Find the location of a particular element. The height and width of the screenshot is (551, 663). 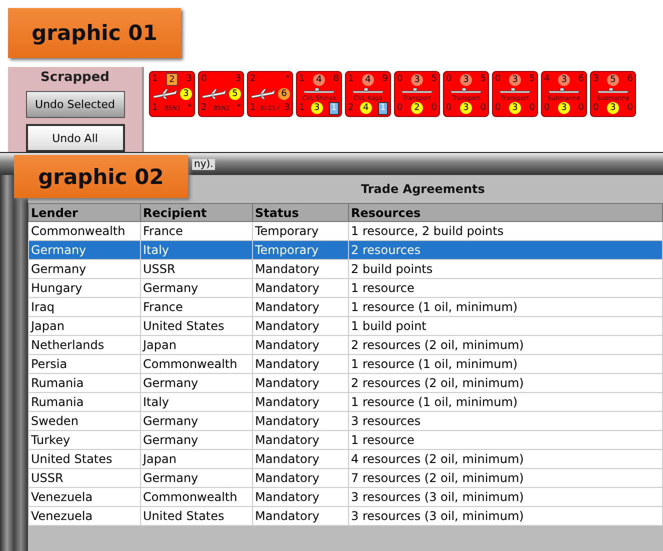

annotation-label: graphic 02 is located at coordinates (101, 176).